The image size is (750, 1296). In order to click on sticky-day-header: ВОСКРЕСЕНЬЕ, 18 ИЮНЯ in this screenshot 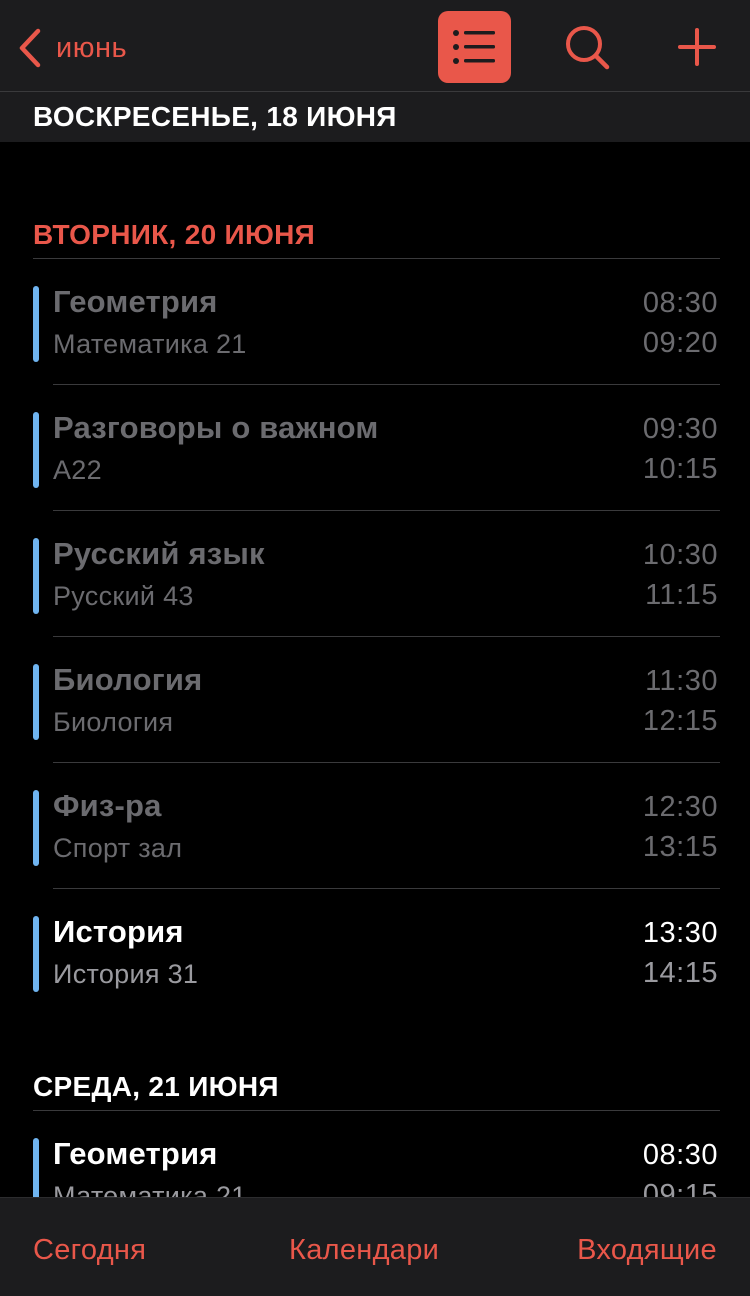, I will do `click(375, 117)`.